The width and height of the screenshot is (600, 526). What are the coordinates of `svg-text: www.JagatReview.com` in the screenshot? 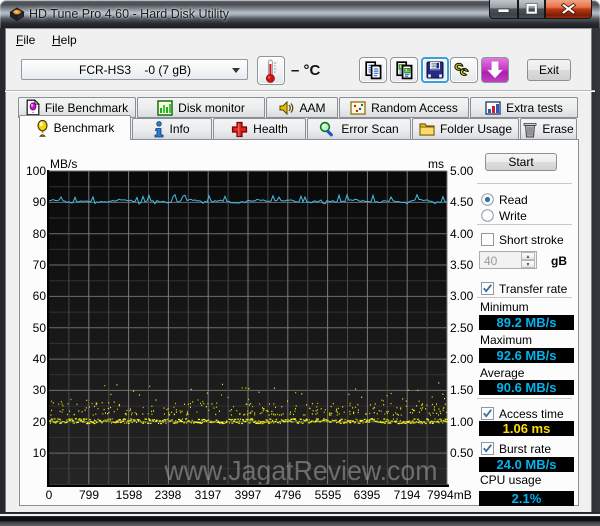 It's located at (301, 470).